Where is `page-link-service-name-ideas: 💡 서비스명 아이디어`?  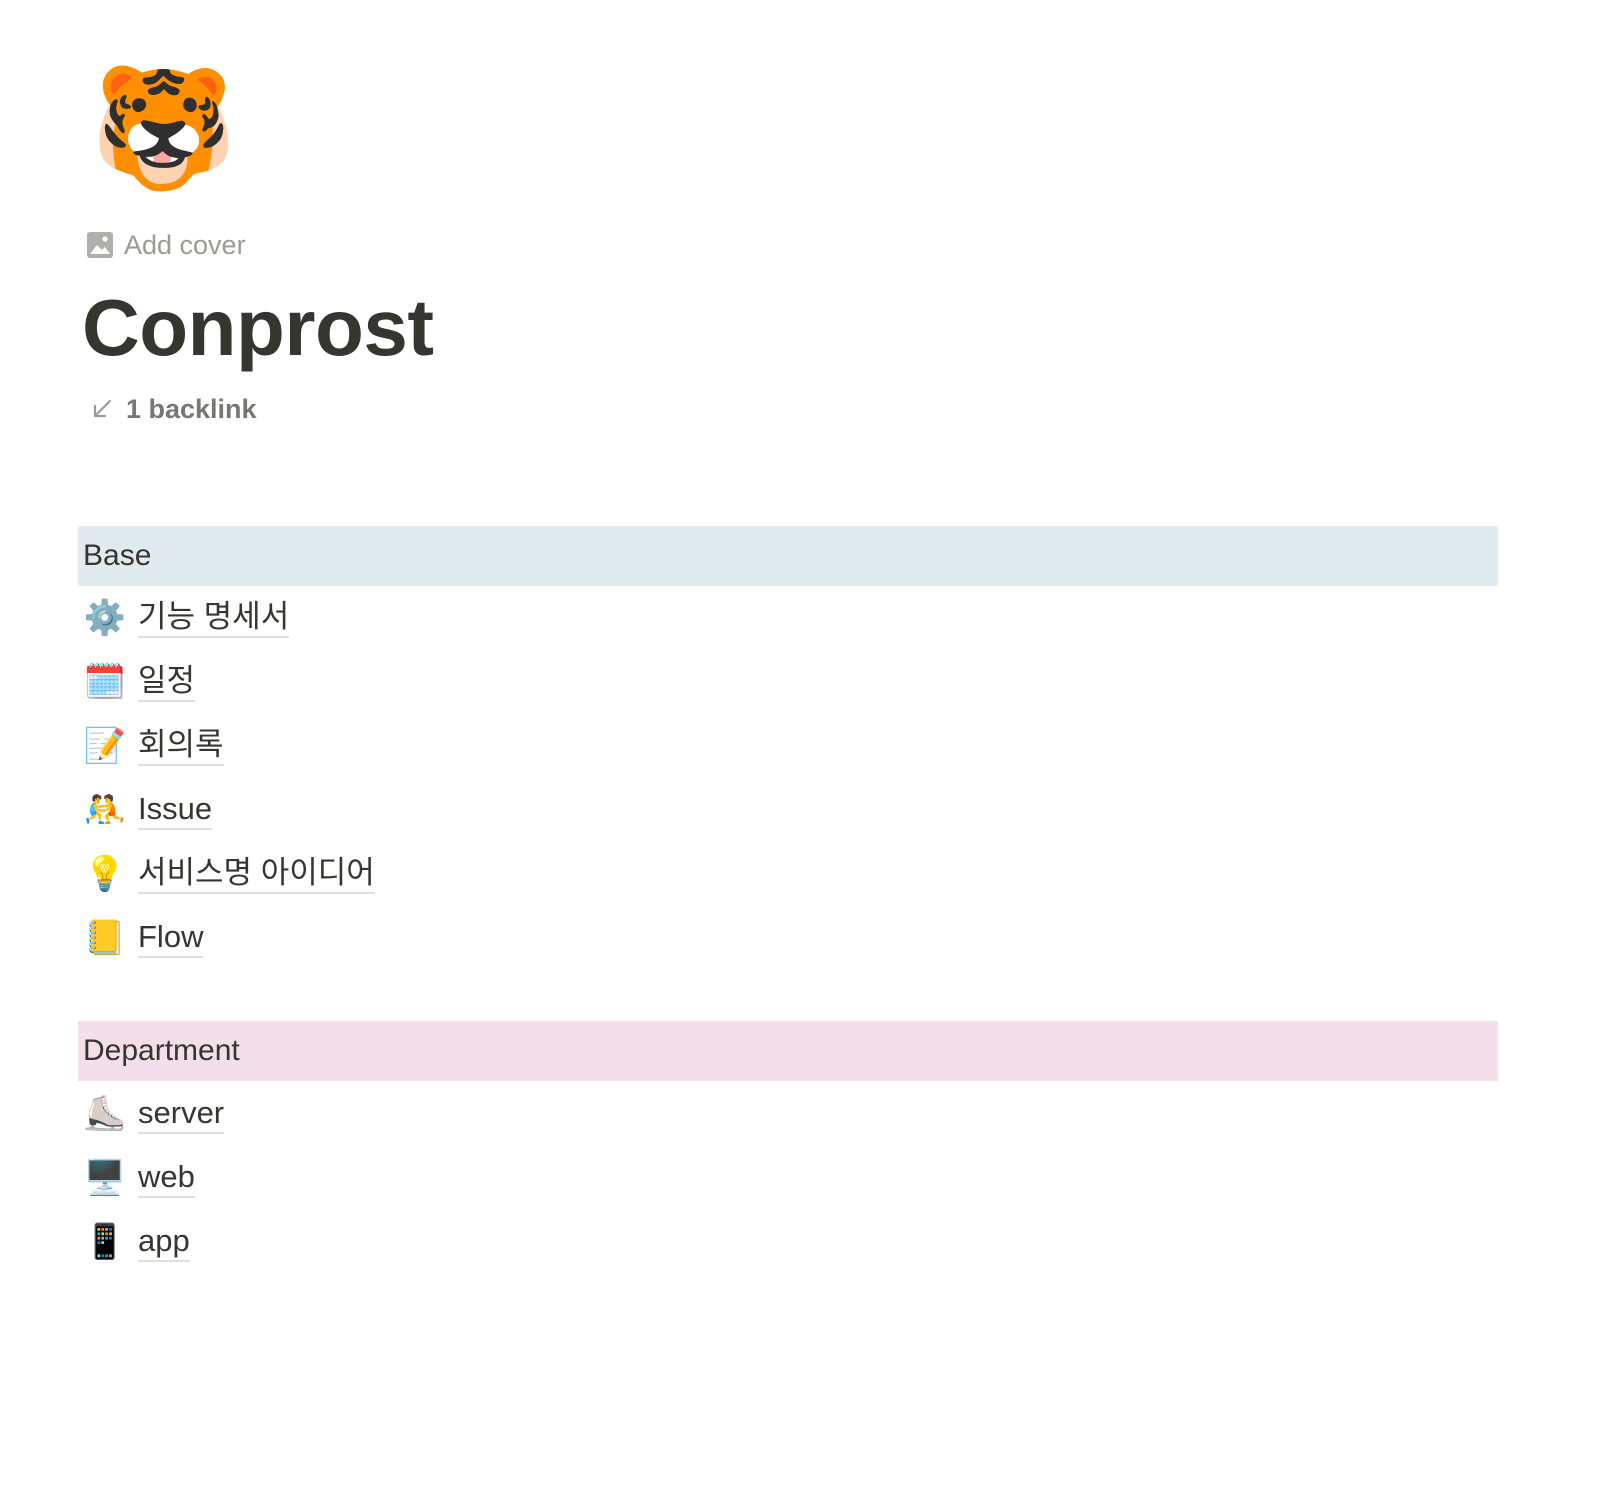
page-link-service-name-ideas: 💡 서비스명 아이디어 is located at coordinates (228, 874).